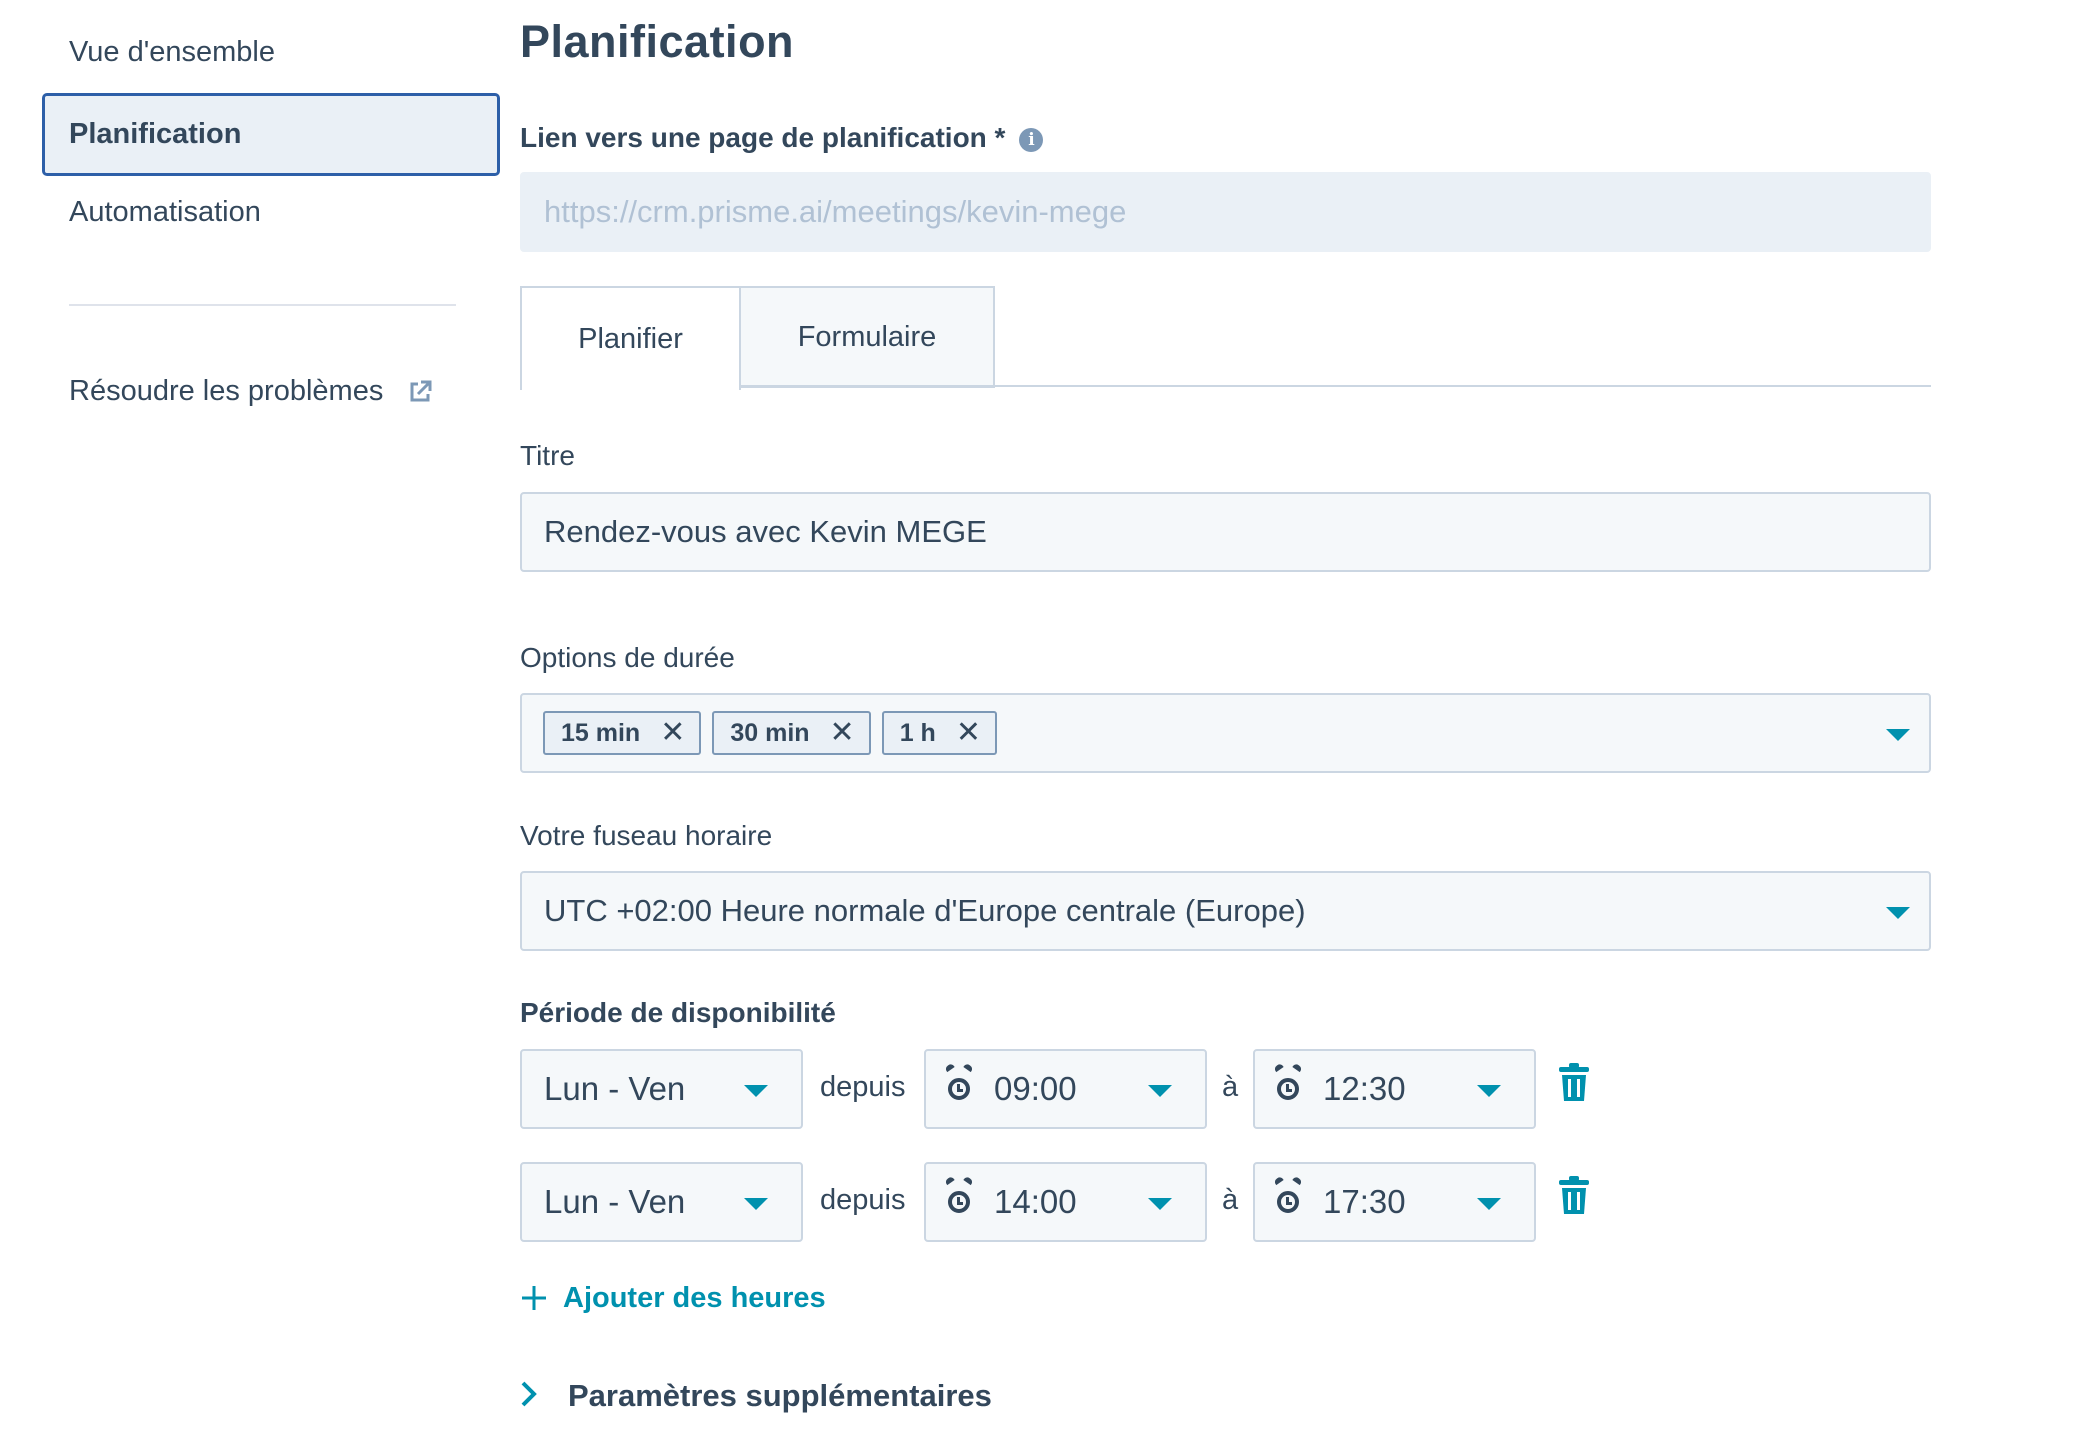  What do you see at coordinates (421, 390) in the screenshot?
I see `external-link-icon` at bounding box center [421, 390].